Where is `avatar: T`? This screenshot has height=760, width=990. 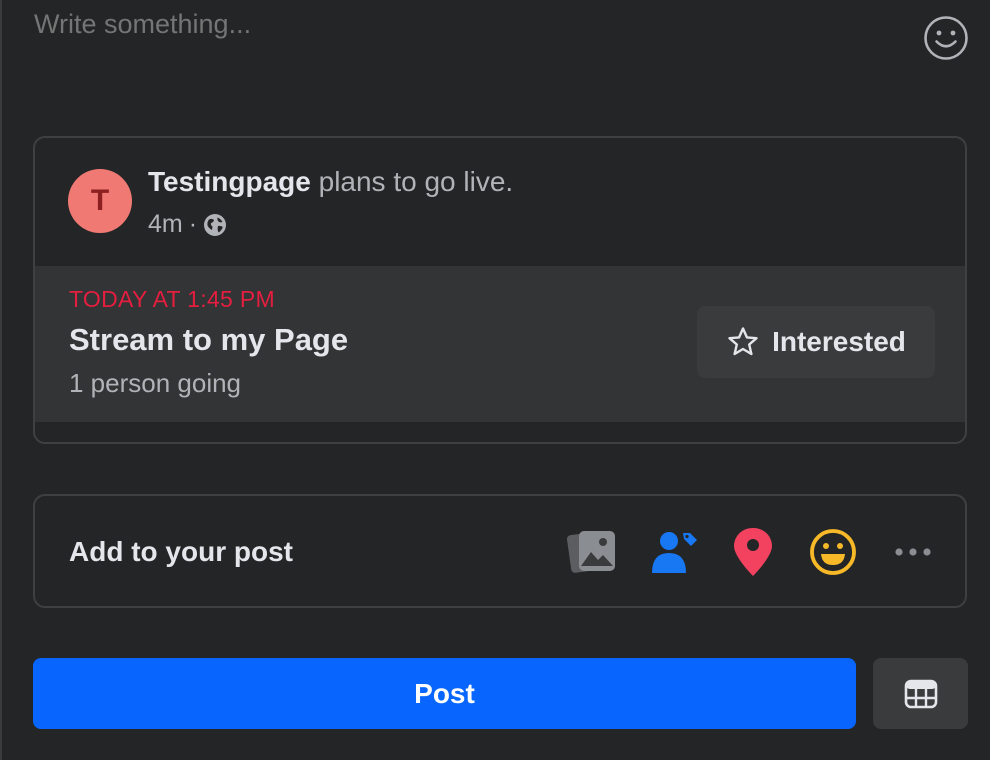
avatar: T is located at coordinates (100, 201).